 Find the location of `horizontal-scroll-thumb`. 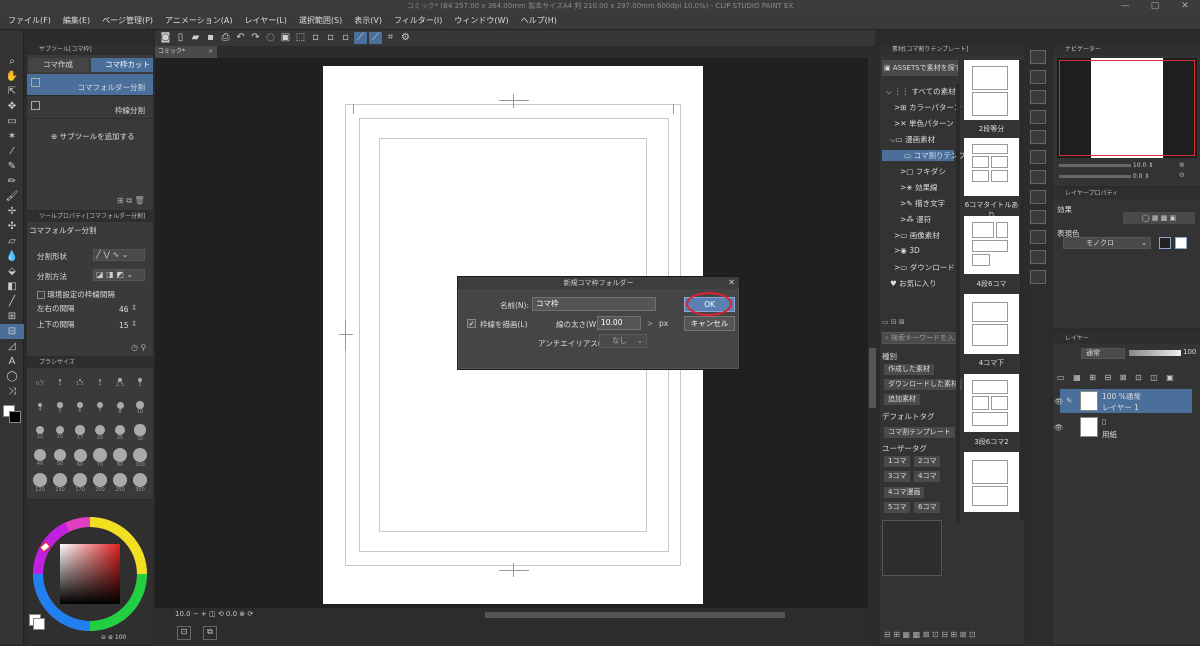

horizontal-scroll-thumb is located at coordinates (635, 615).